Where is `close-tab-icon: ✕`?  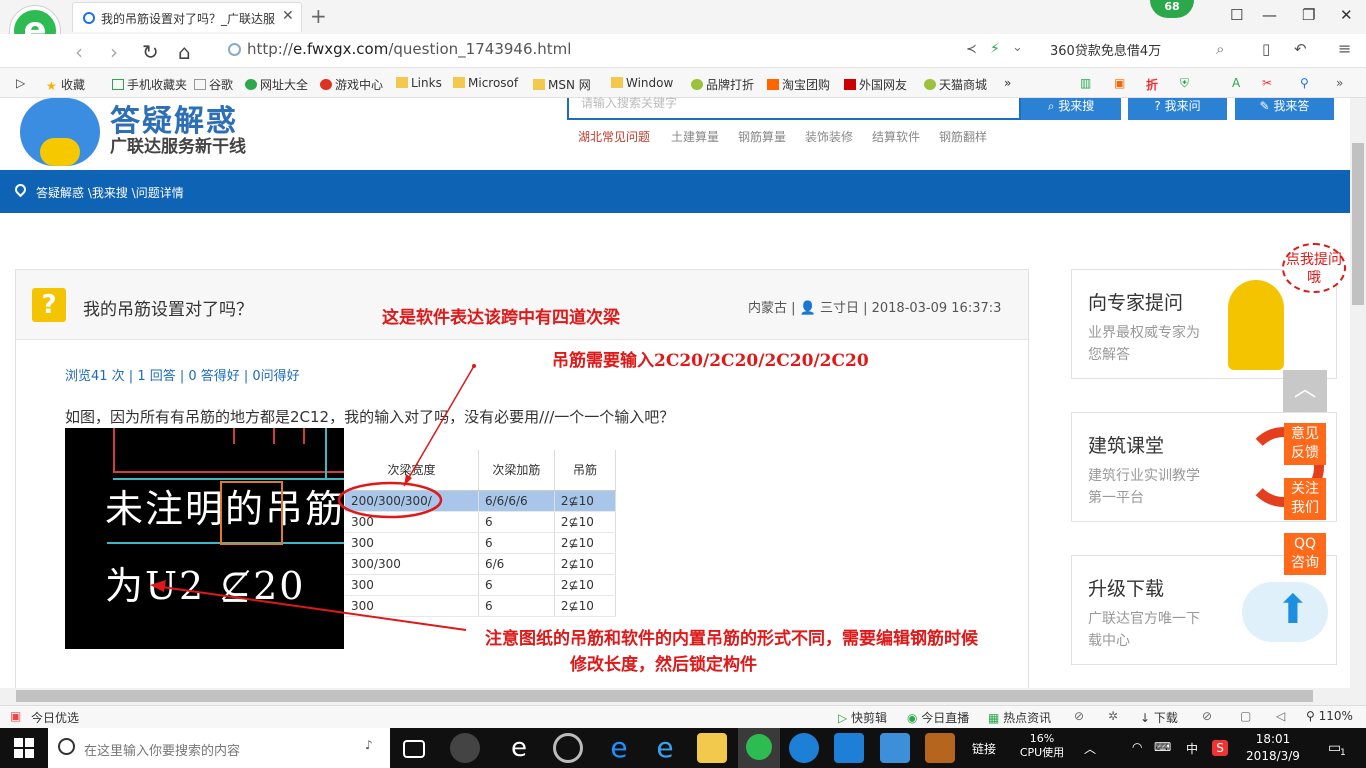
close-tab-icon: ✕ is located at coordinates (288, 16).